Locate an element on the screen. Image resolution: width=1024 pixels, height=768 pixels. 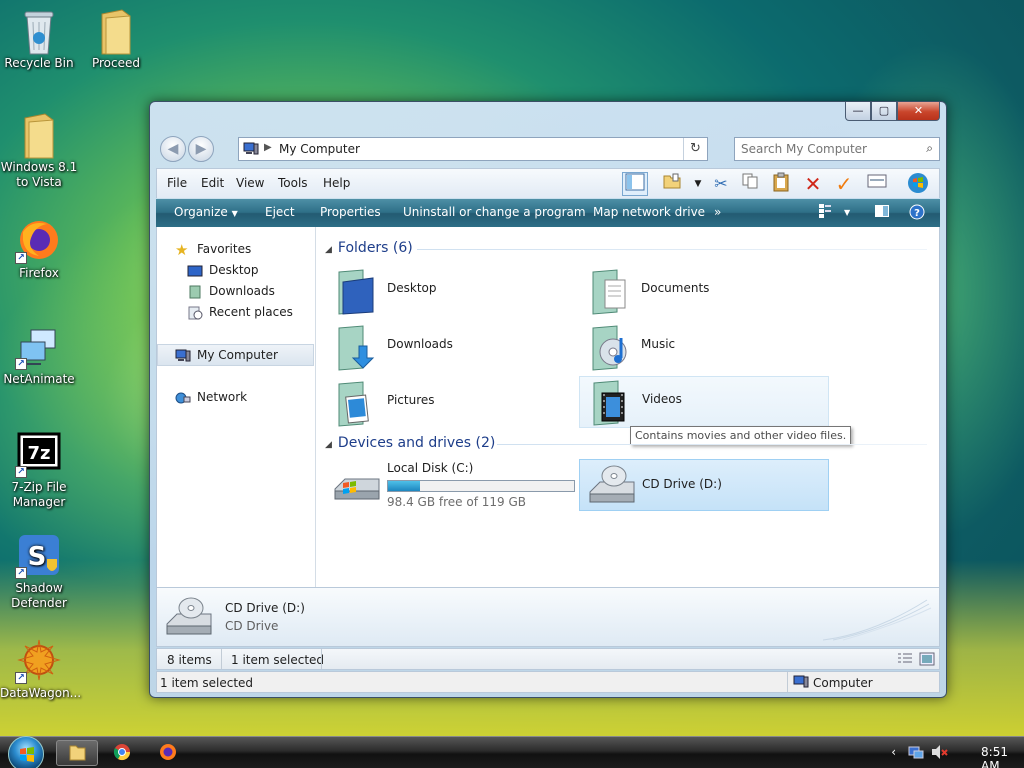
uninstall-program-button: Uninstall or change a program is located at coordinates (494, 212).